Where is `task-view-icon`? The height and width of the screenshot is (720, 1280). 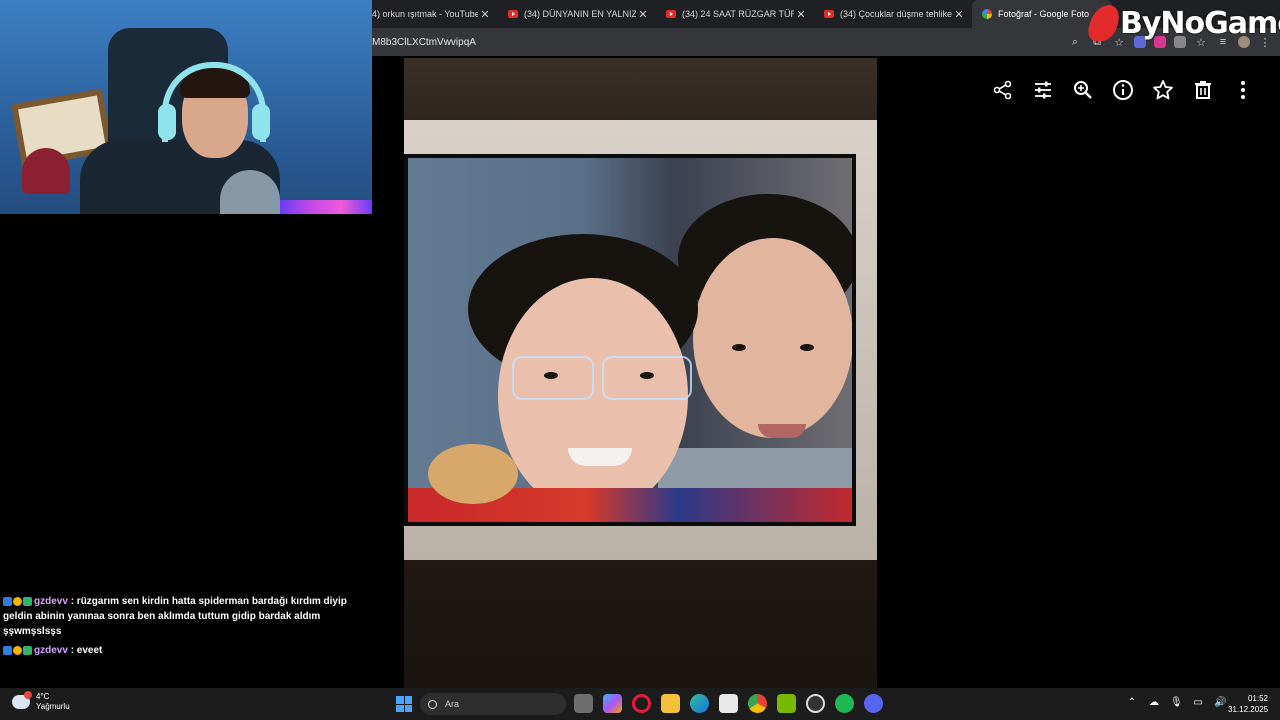 task-view-icon is located at coordinates (583, 703).